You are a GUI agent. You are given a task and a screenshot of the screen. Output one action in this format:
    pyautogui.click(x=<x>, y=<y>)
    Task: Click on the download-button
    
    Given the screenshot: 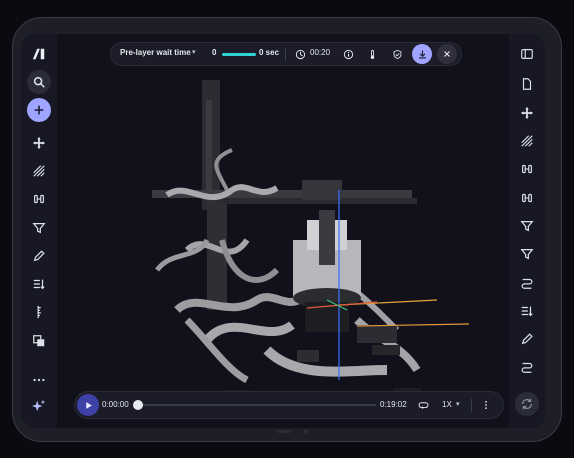 What is the action you would take?
    pyautogui.click(x=422, y=54)
    